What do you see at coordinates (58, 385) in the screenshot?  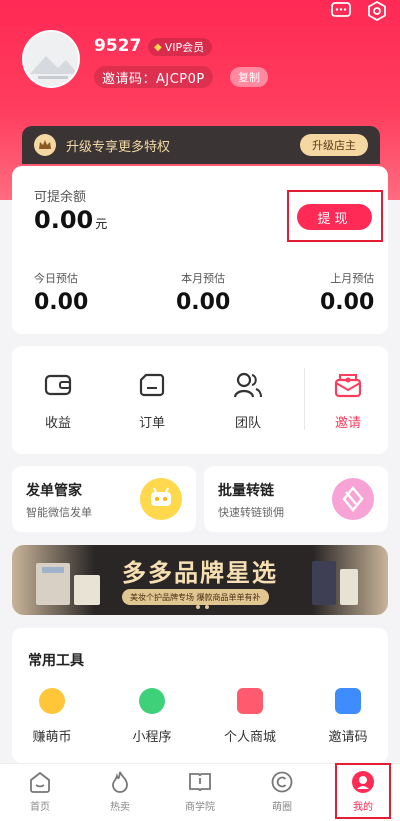 I see `wallet-icon` at bounding box center [58, 385].